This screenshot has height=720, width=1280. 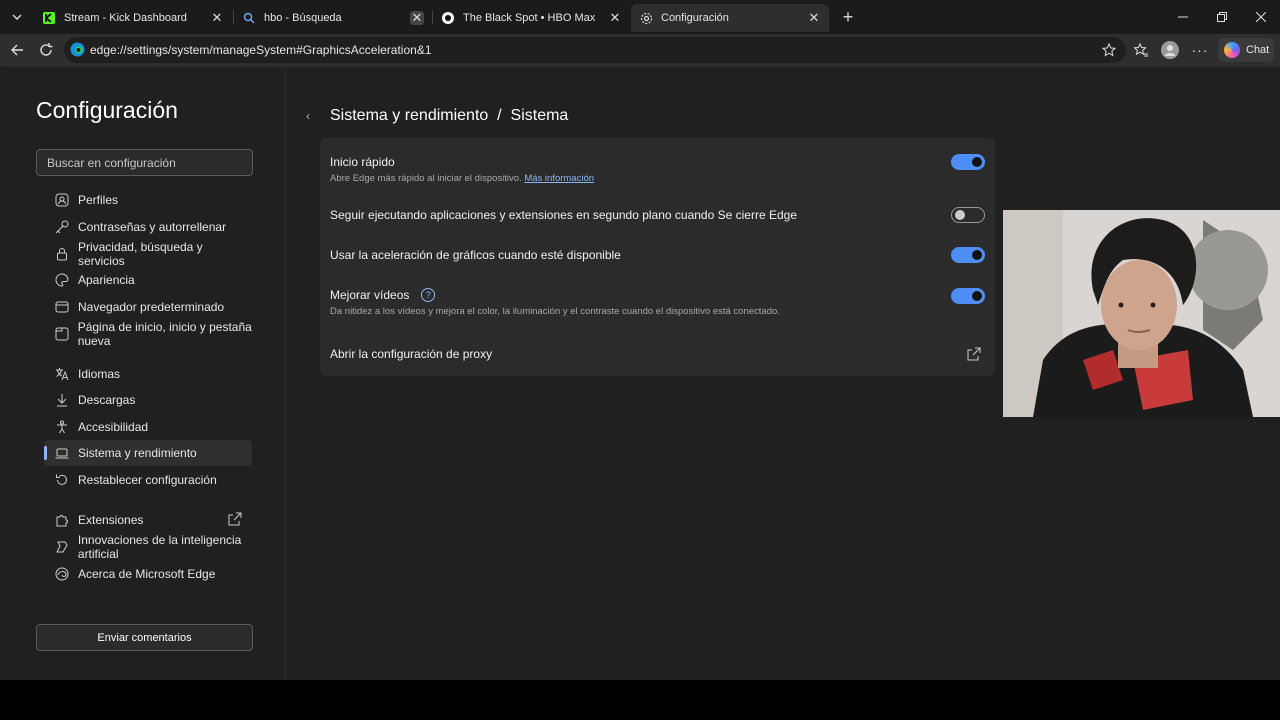 I want to click on arrow-left-icon, so click(x=17, y=50).